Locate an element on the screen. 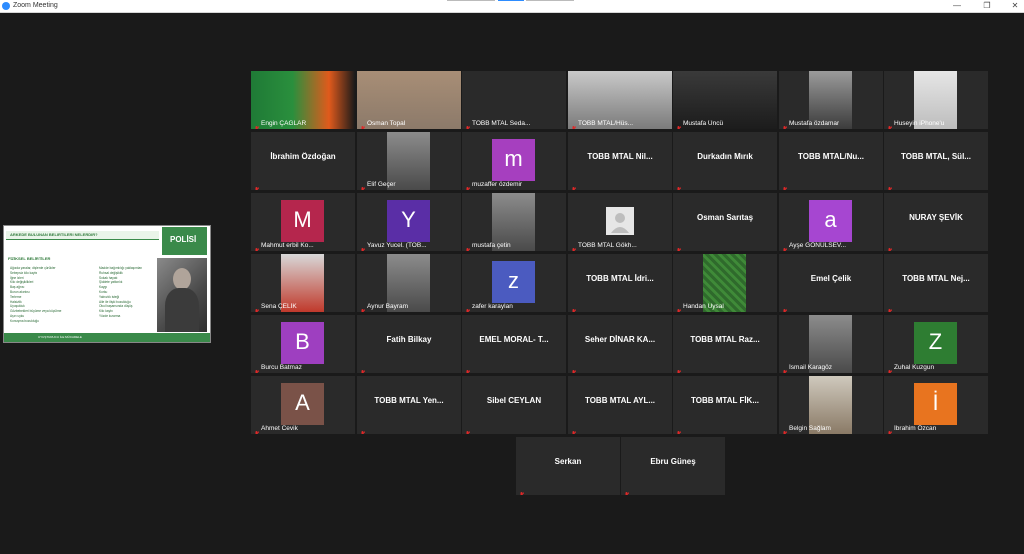  minimize-button: — is located at coordinates (957, 6).